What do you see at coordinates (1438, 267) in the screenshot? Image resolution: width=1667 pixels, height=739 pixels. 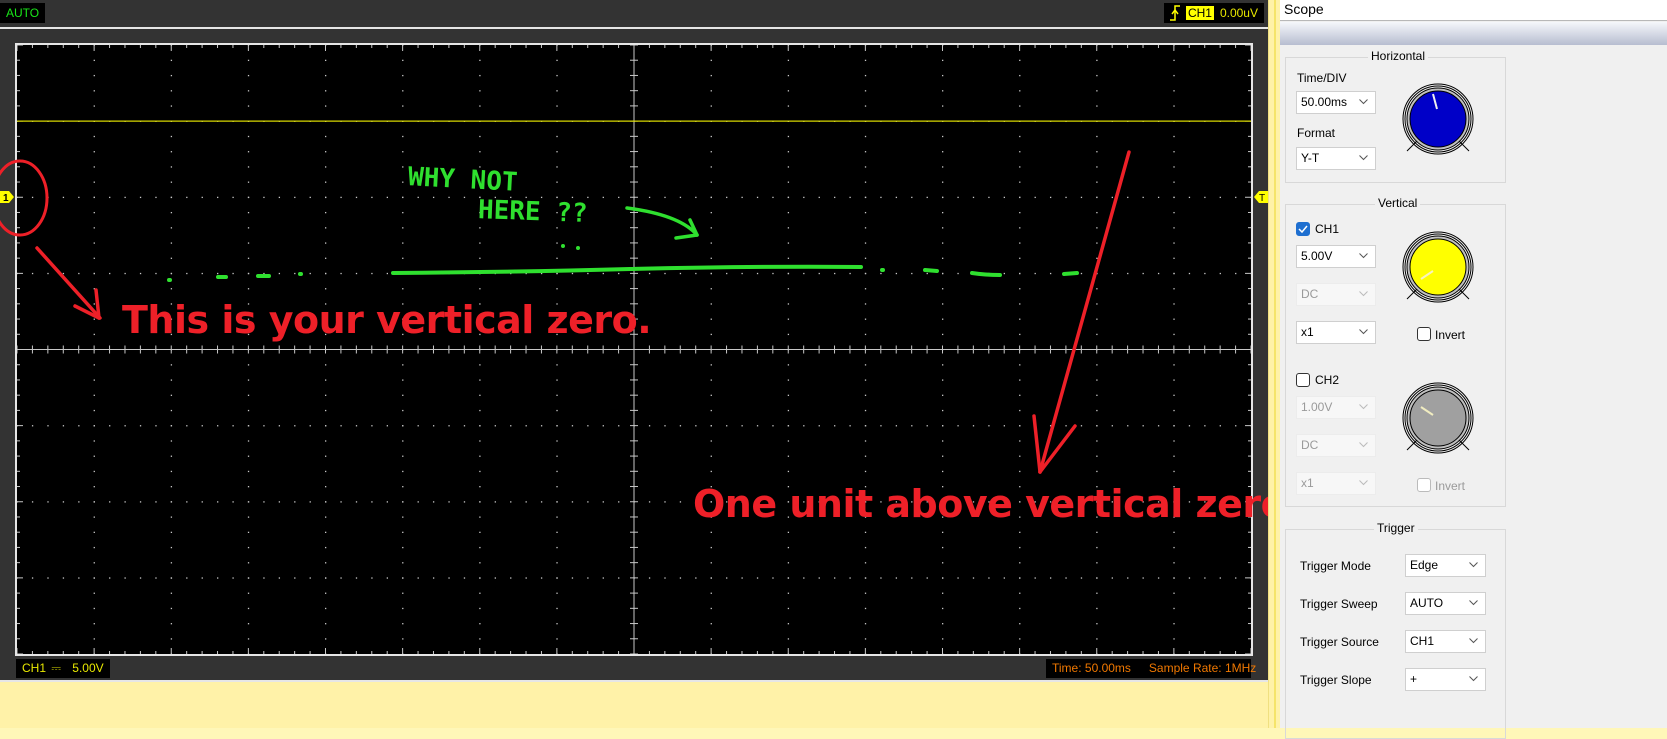 I see `ch1-volts-knob` at bounding box center [1438, 267].